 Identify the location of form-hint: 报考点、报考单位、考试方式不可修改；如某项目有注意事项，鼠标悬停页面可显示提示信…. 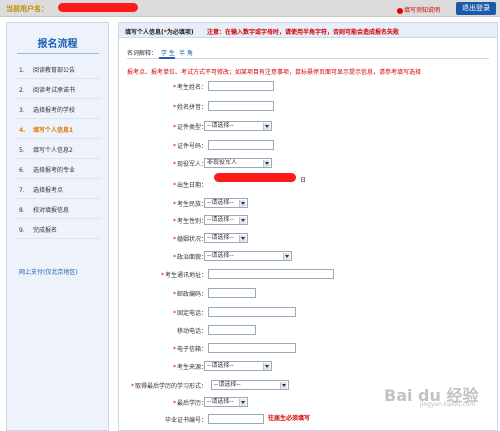
(274, 72).